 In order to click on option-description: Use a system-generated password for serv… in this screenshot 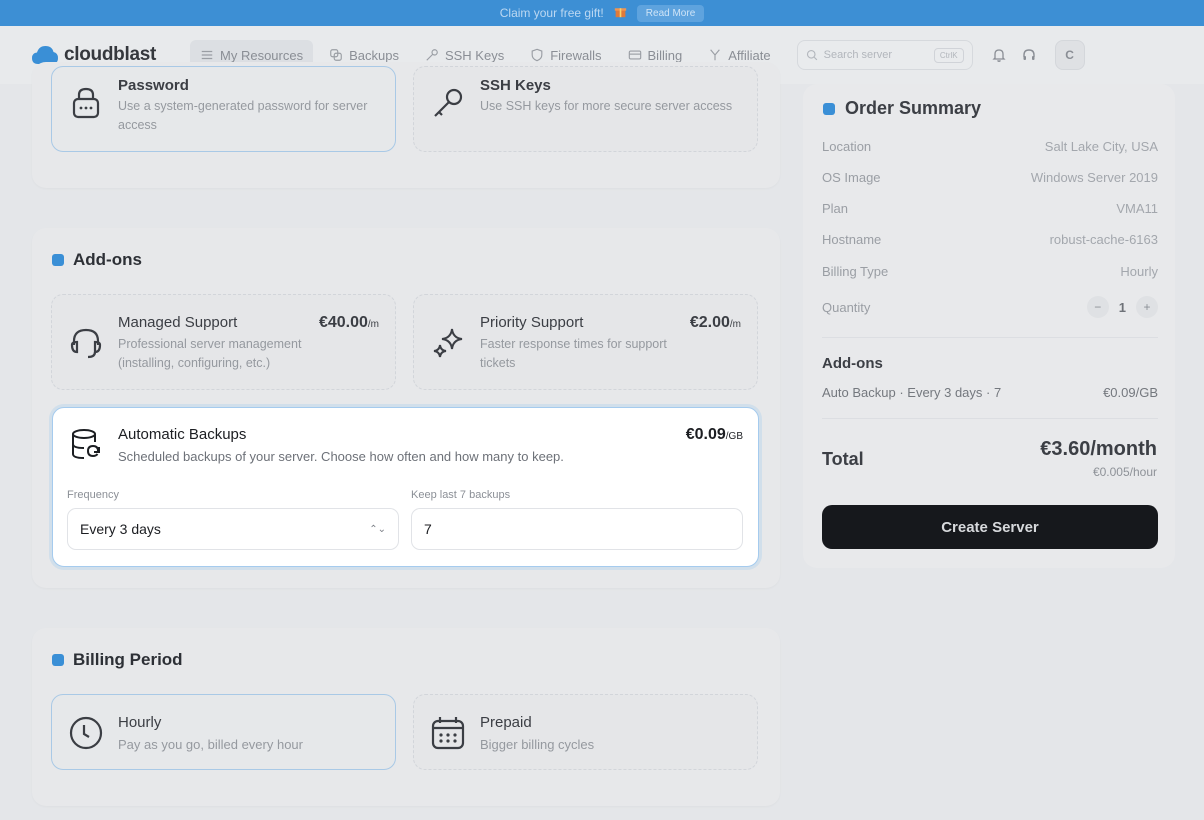, I will do `click(243, 115)`.